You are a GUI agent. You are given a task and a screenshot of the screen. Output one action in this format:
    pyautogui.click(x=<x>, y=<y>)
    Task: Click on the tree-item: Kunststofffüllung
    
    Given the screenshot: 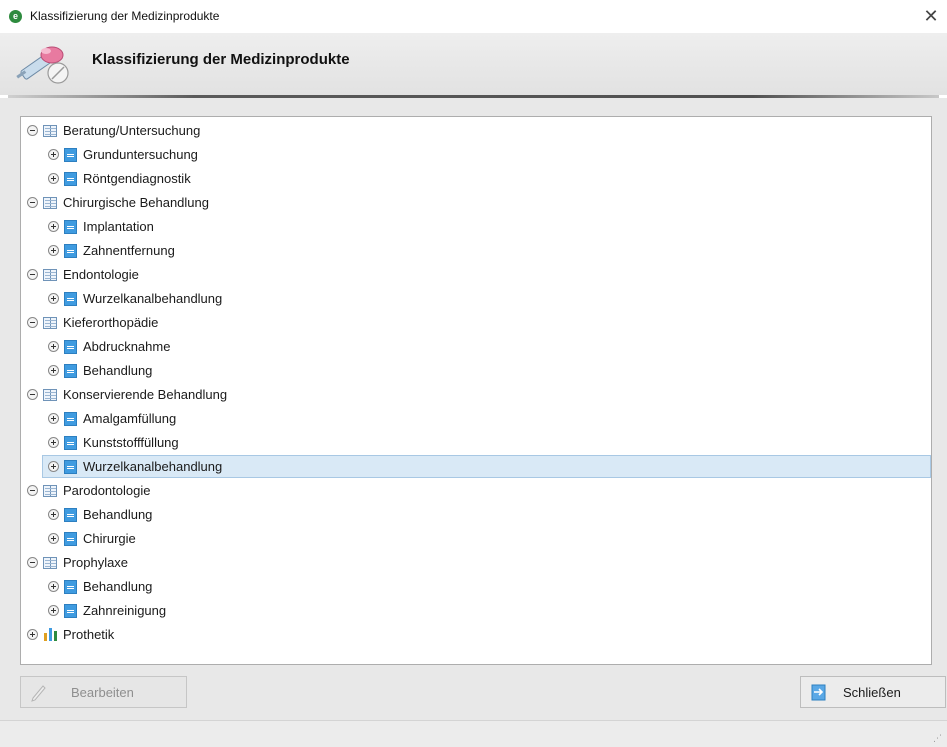 What is the action you would take?
    pyautogui.click(x=113, y=442)
    